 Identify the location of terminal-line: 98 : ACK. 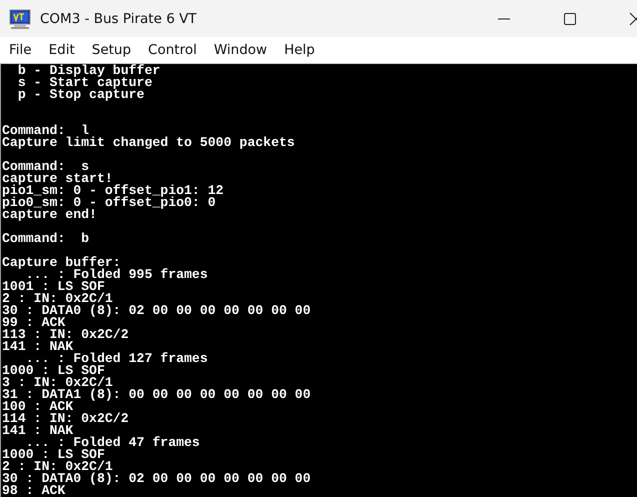
(34, 491).